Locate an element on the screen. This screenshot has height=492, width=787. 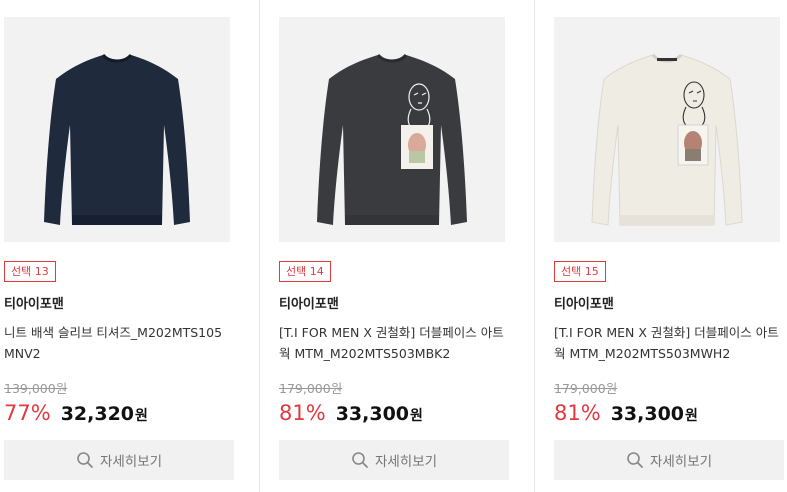
charcoal-sweatshirt-image is located at coordinates (392, 129).